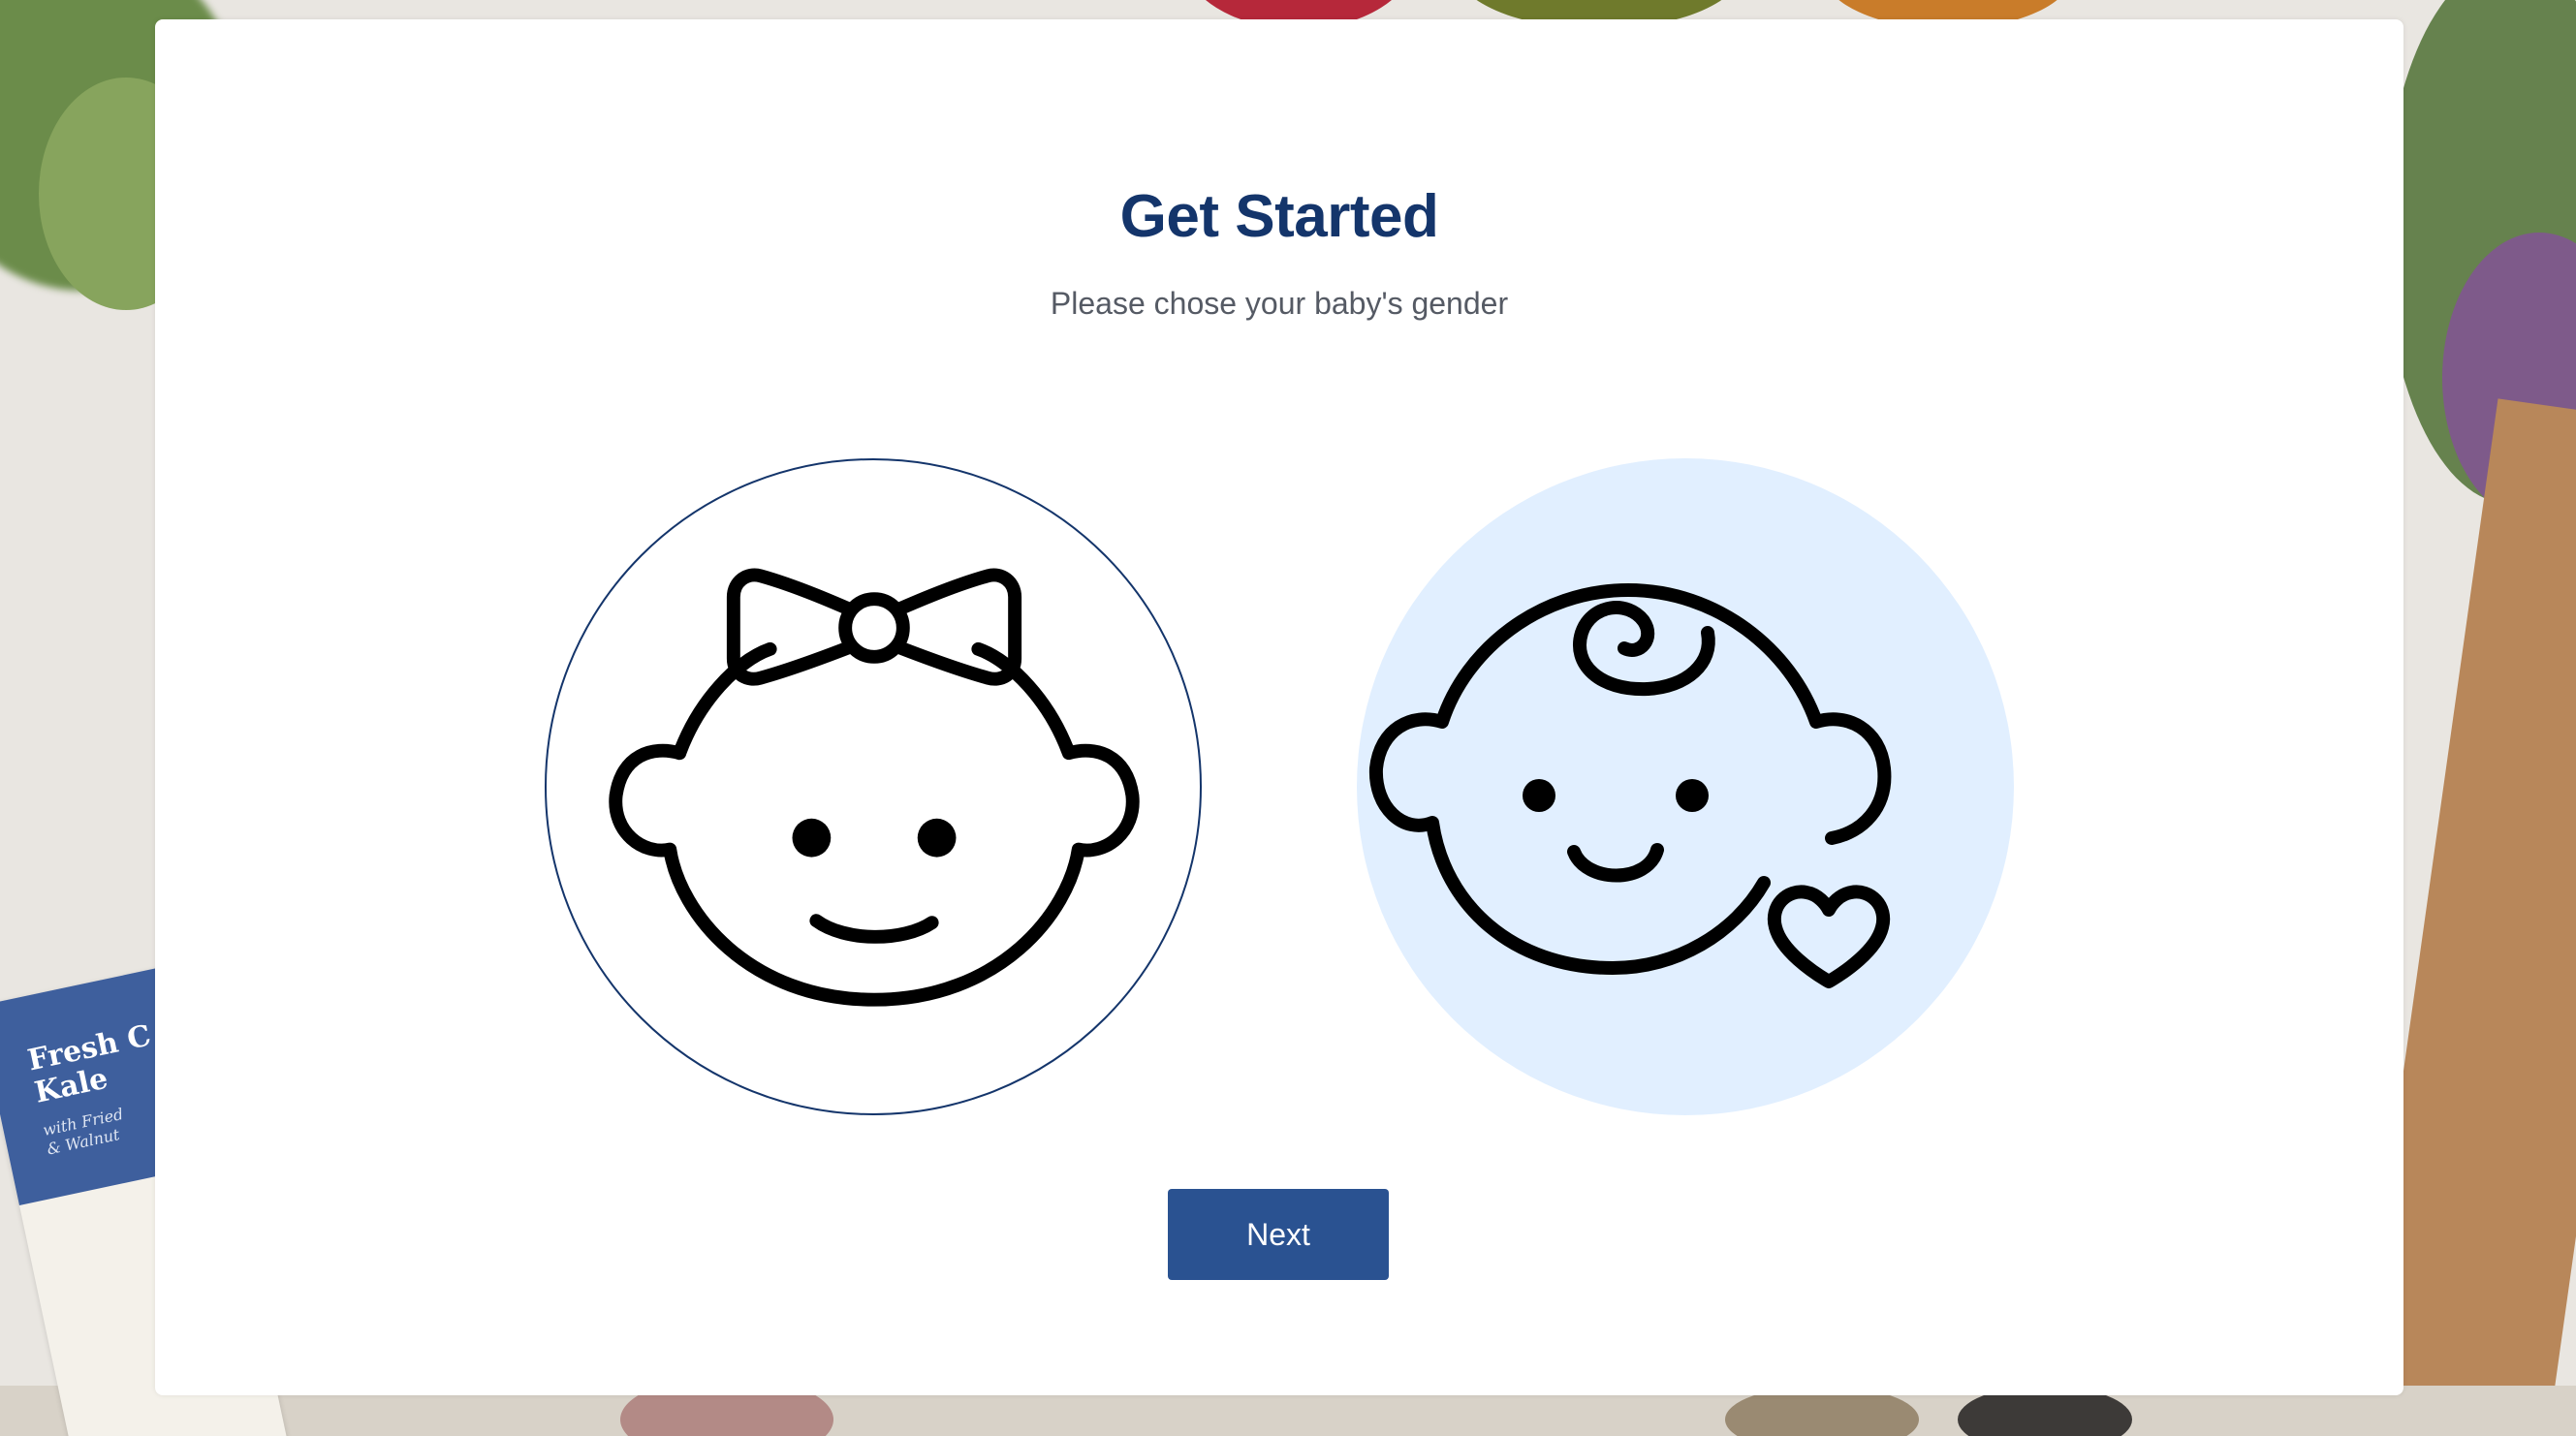  What do you see at coordinates (1279, 303) in the screenshot?
I see `page-subtitle: Please chose your baby's gender` at bounding box center [1279, 303].